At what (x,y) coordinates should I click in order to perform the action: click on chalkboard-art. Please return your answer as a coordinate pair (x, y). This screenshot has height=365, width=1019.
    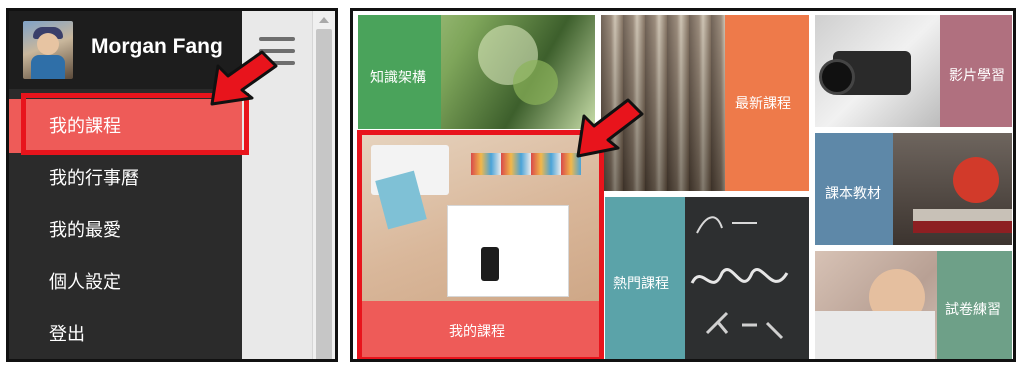
    Looking at the image, I should click on (739, 278).